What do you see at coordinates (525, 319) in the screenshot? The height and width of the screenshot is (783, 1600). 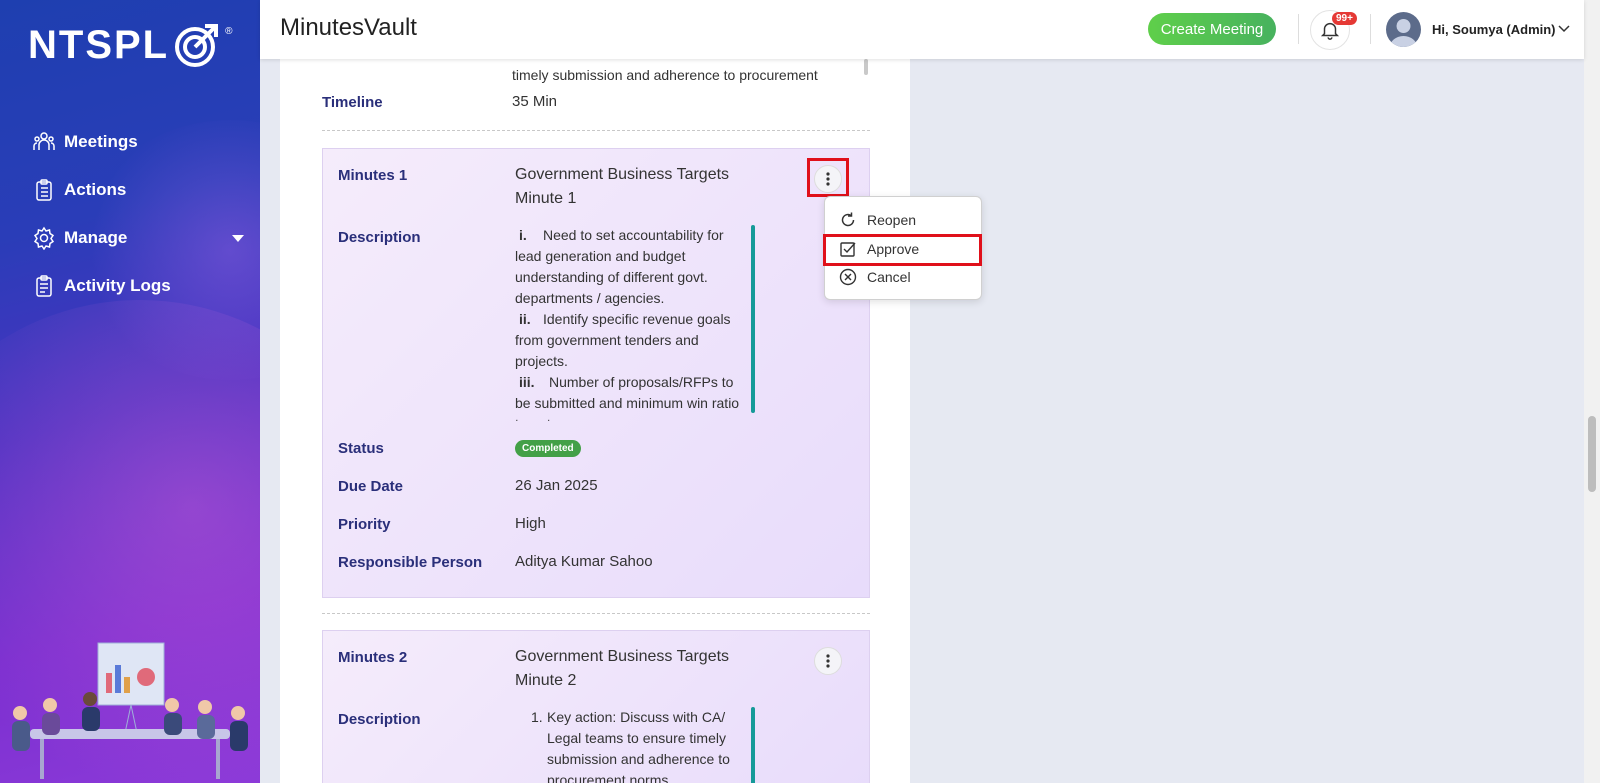 I see `item-number: ii.` at bounding box center [525, 319].